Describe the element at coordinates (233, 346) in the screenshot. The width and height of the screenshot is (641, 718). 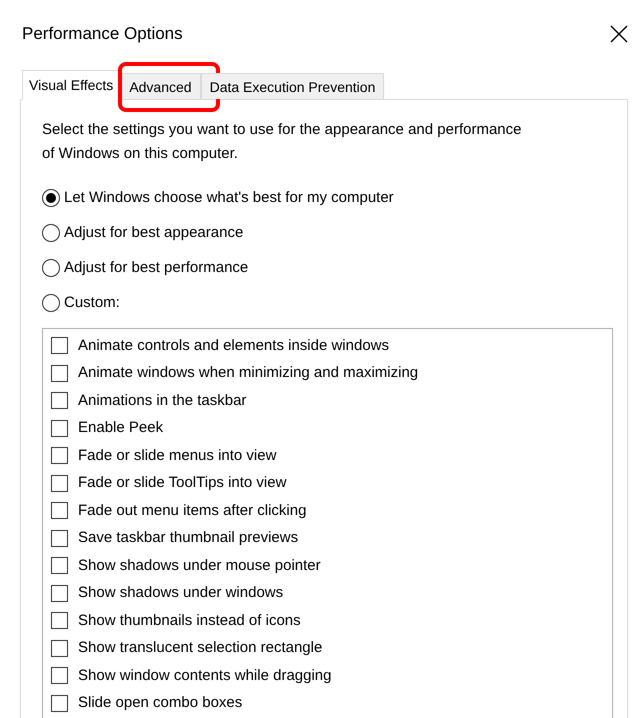
I see `setting-label: Animate controls and elements inside windows` at that location.